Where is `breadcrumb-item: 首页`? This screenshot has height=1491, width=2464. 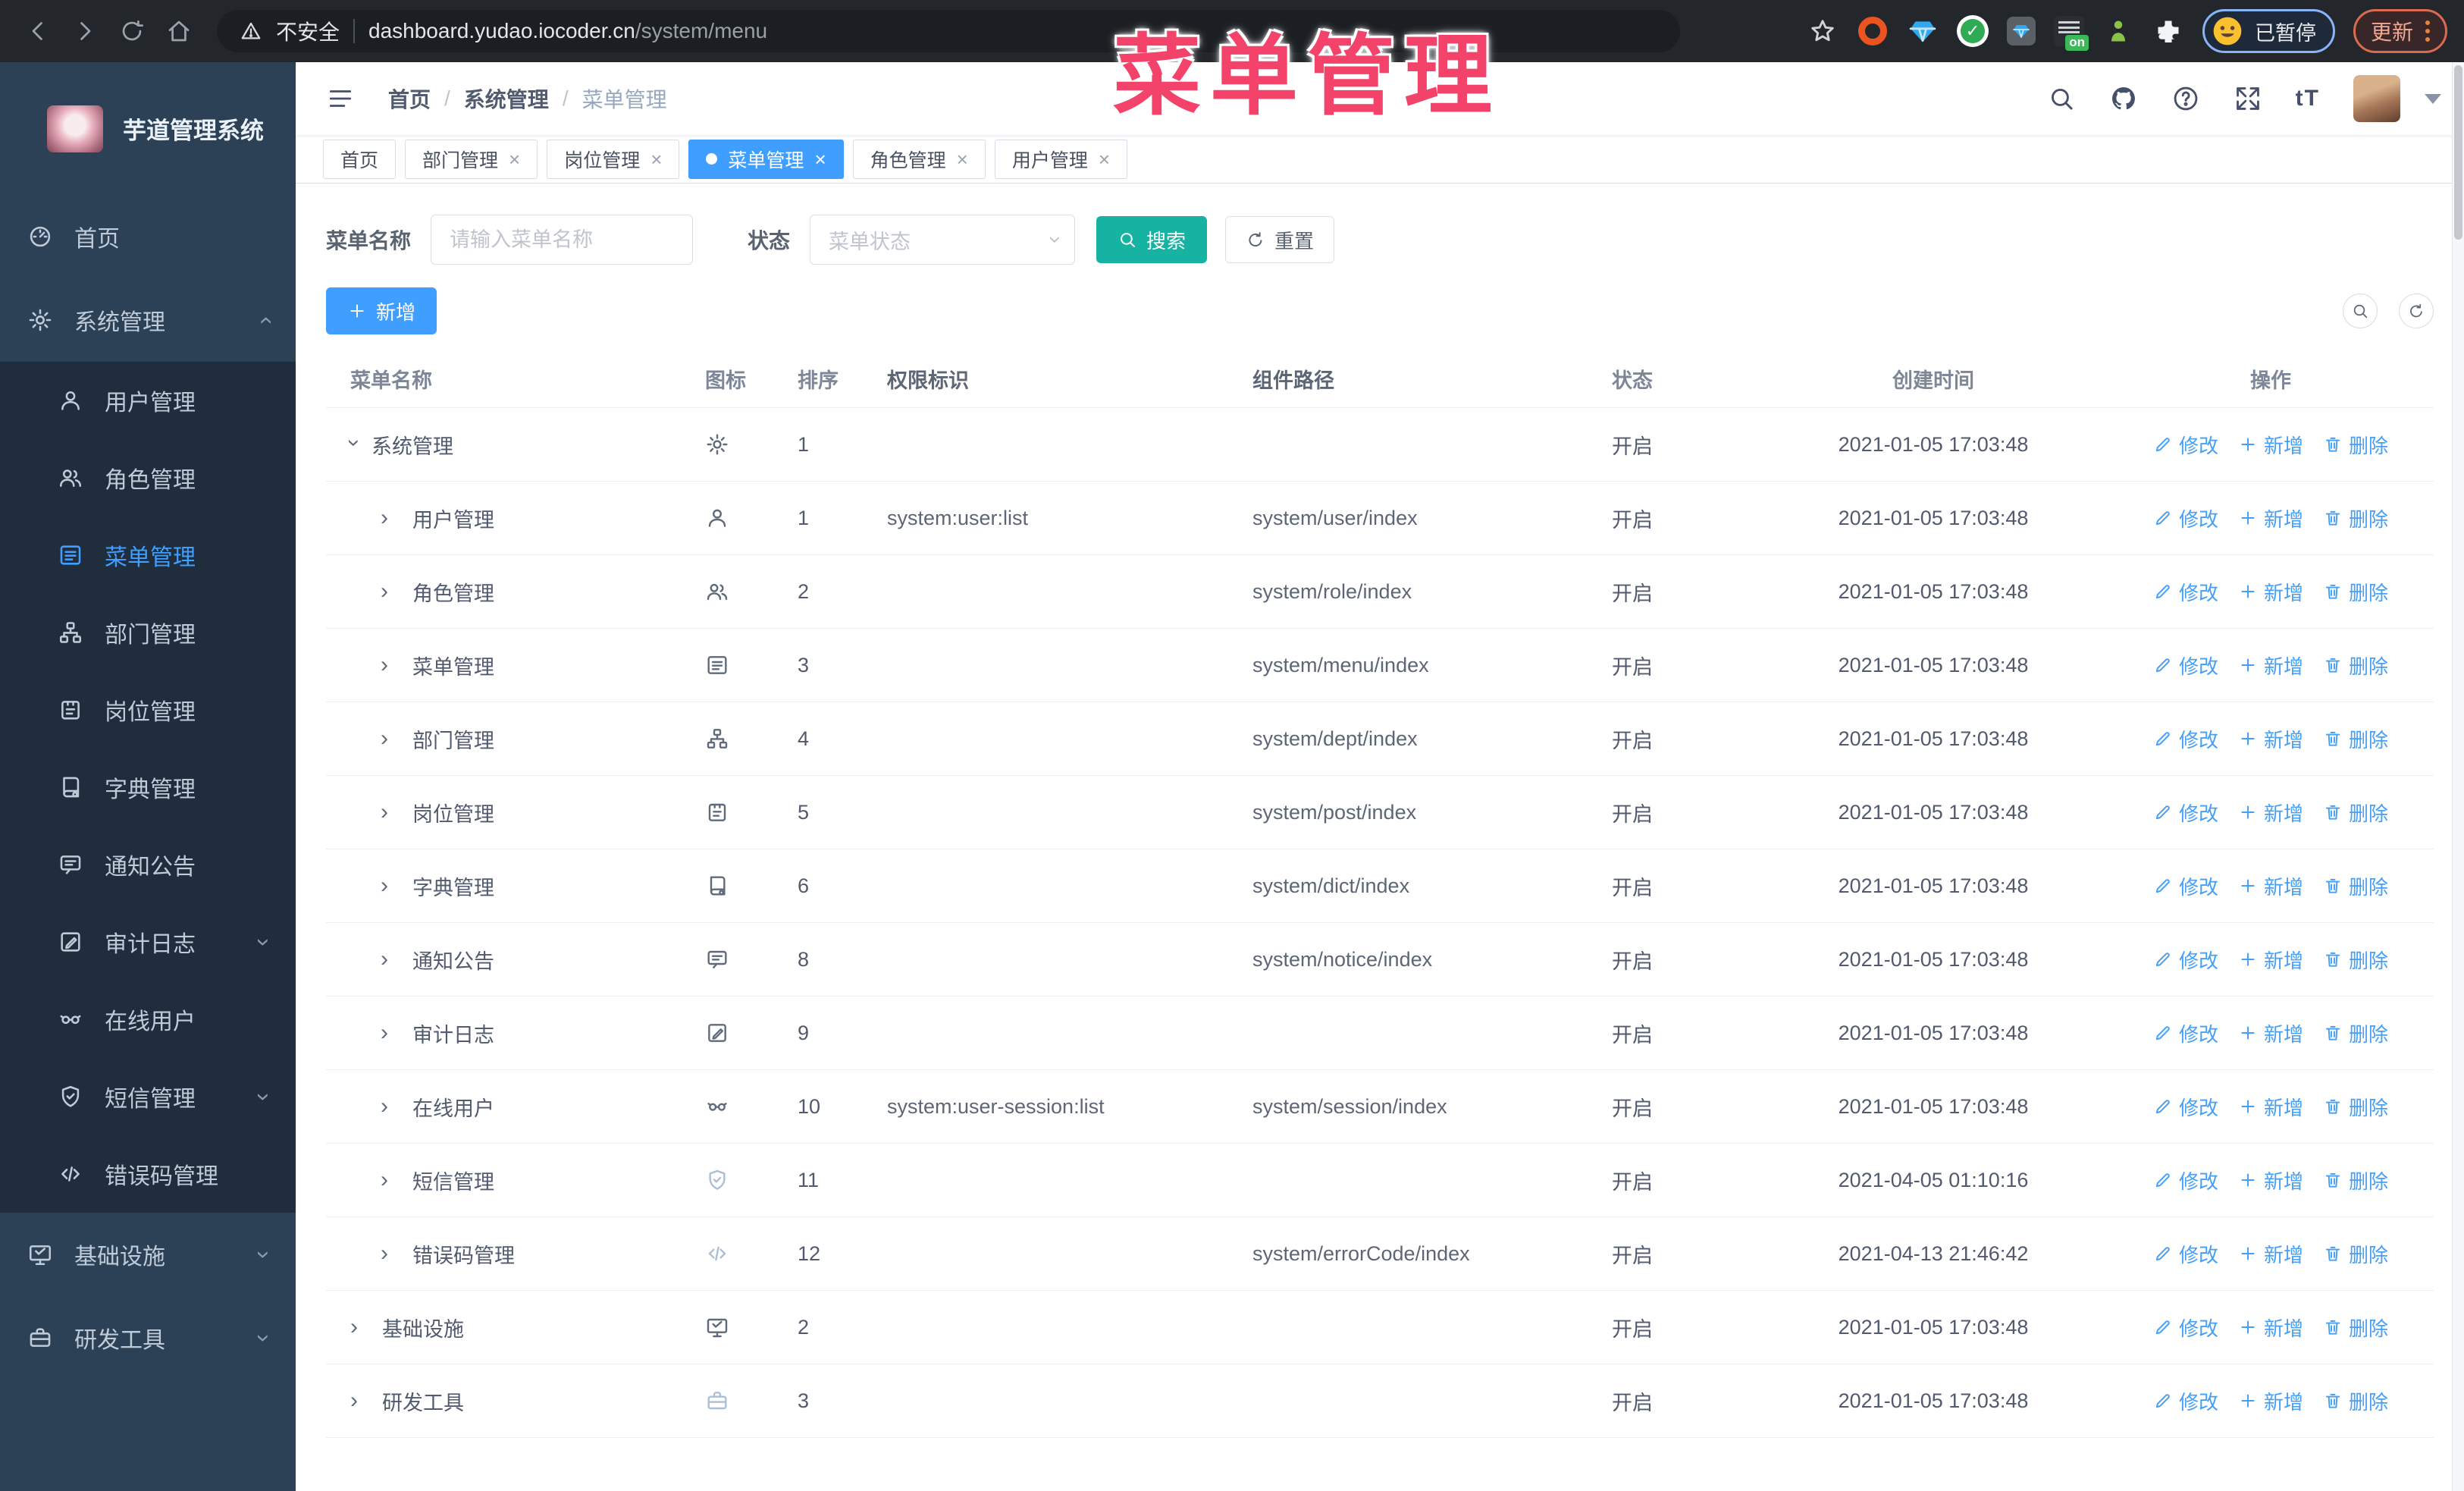
breadcrumb-item: 首页 is located at coordinates (409, 98).